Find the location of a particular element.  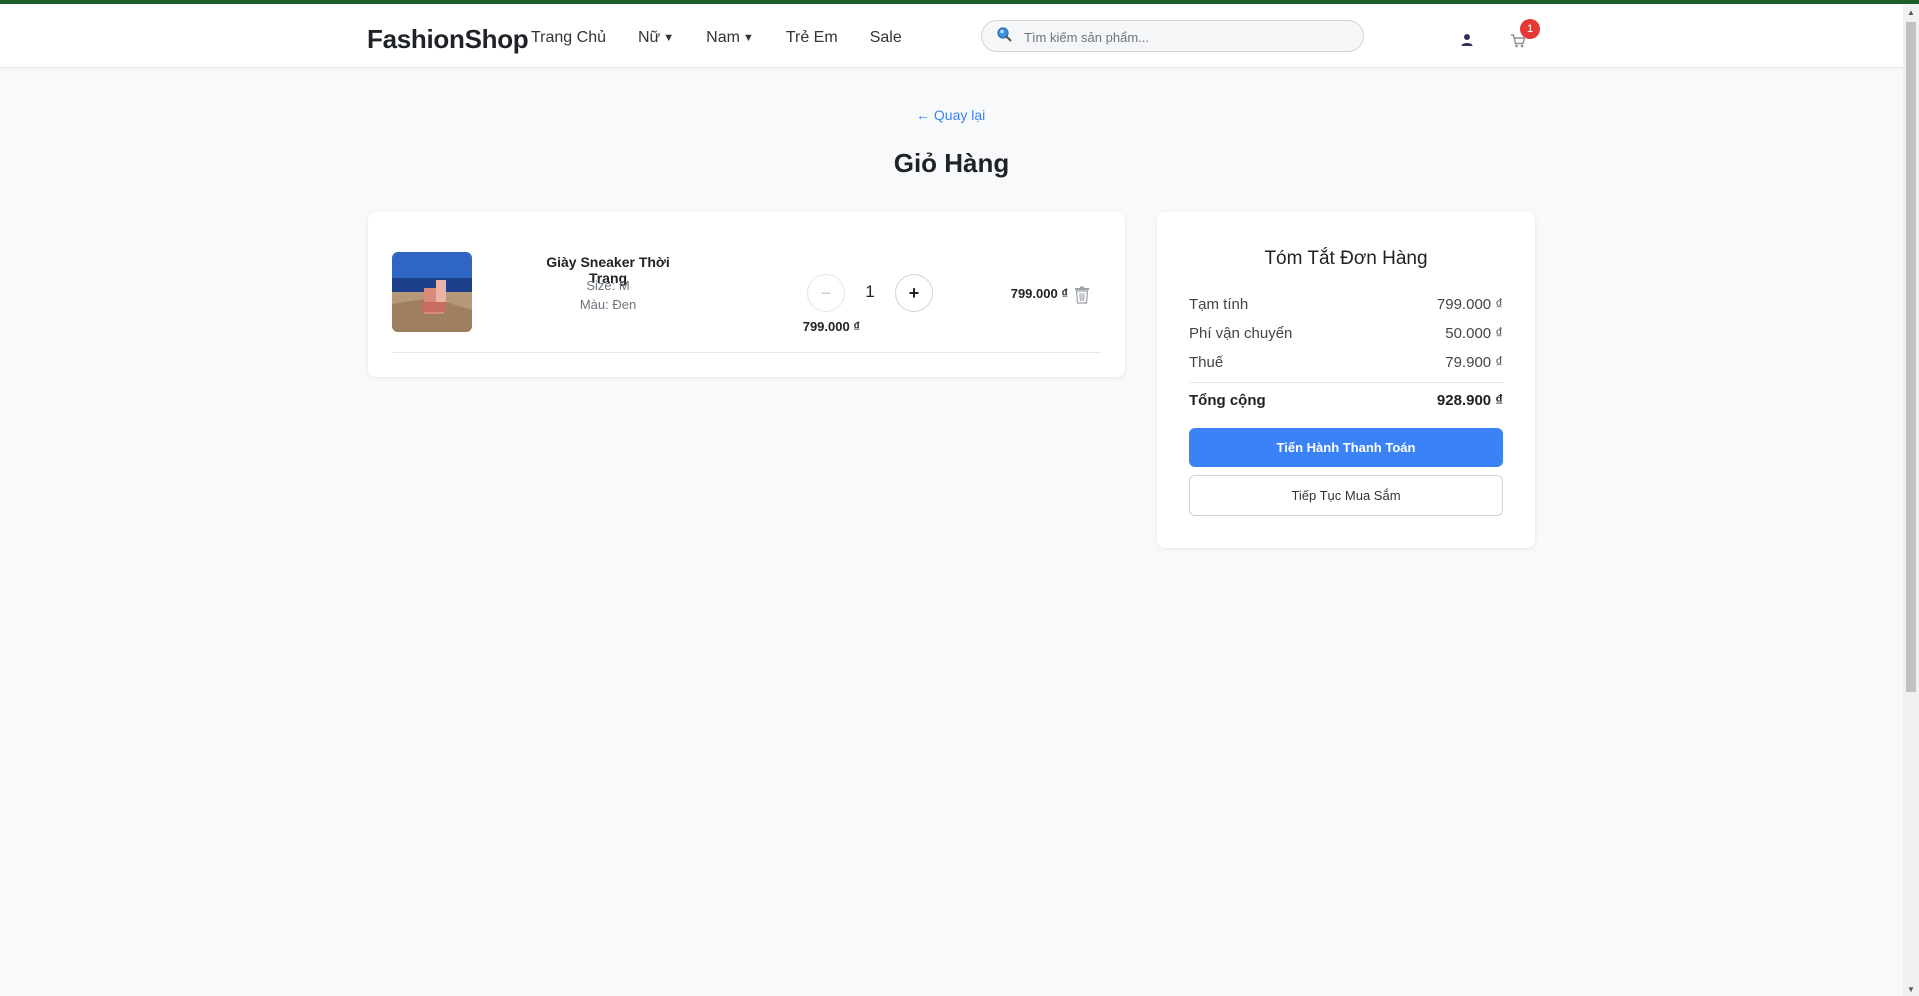

nav-item-kids: Trẻ Em is located at coordinates (812, 38).